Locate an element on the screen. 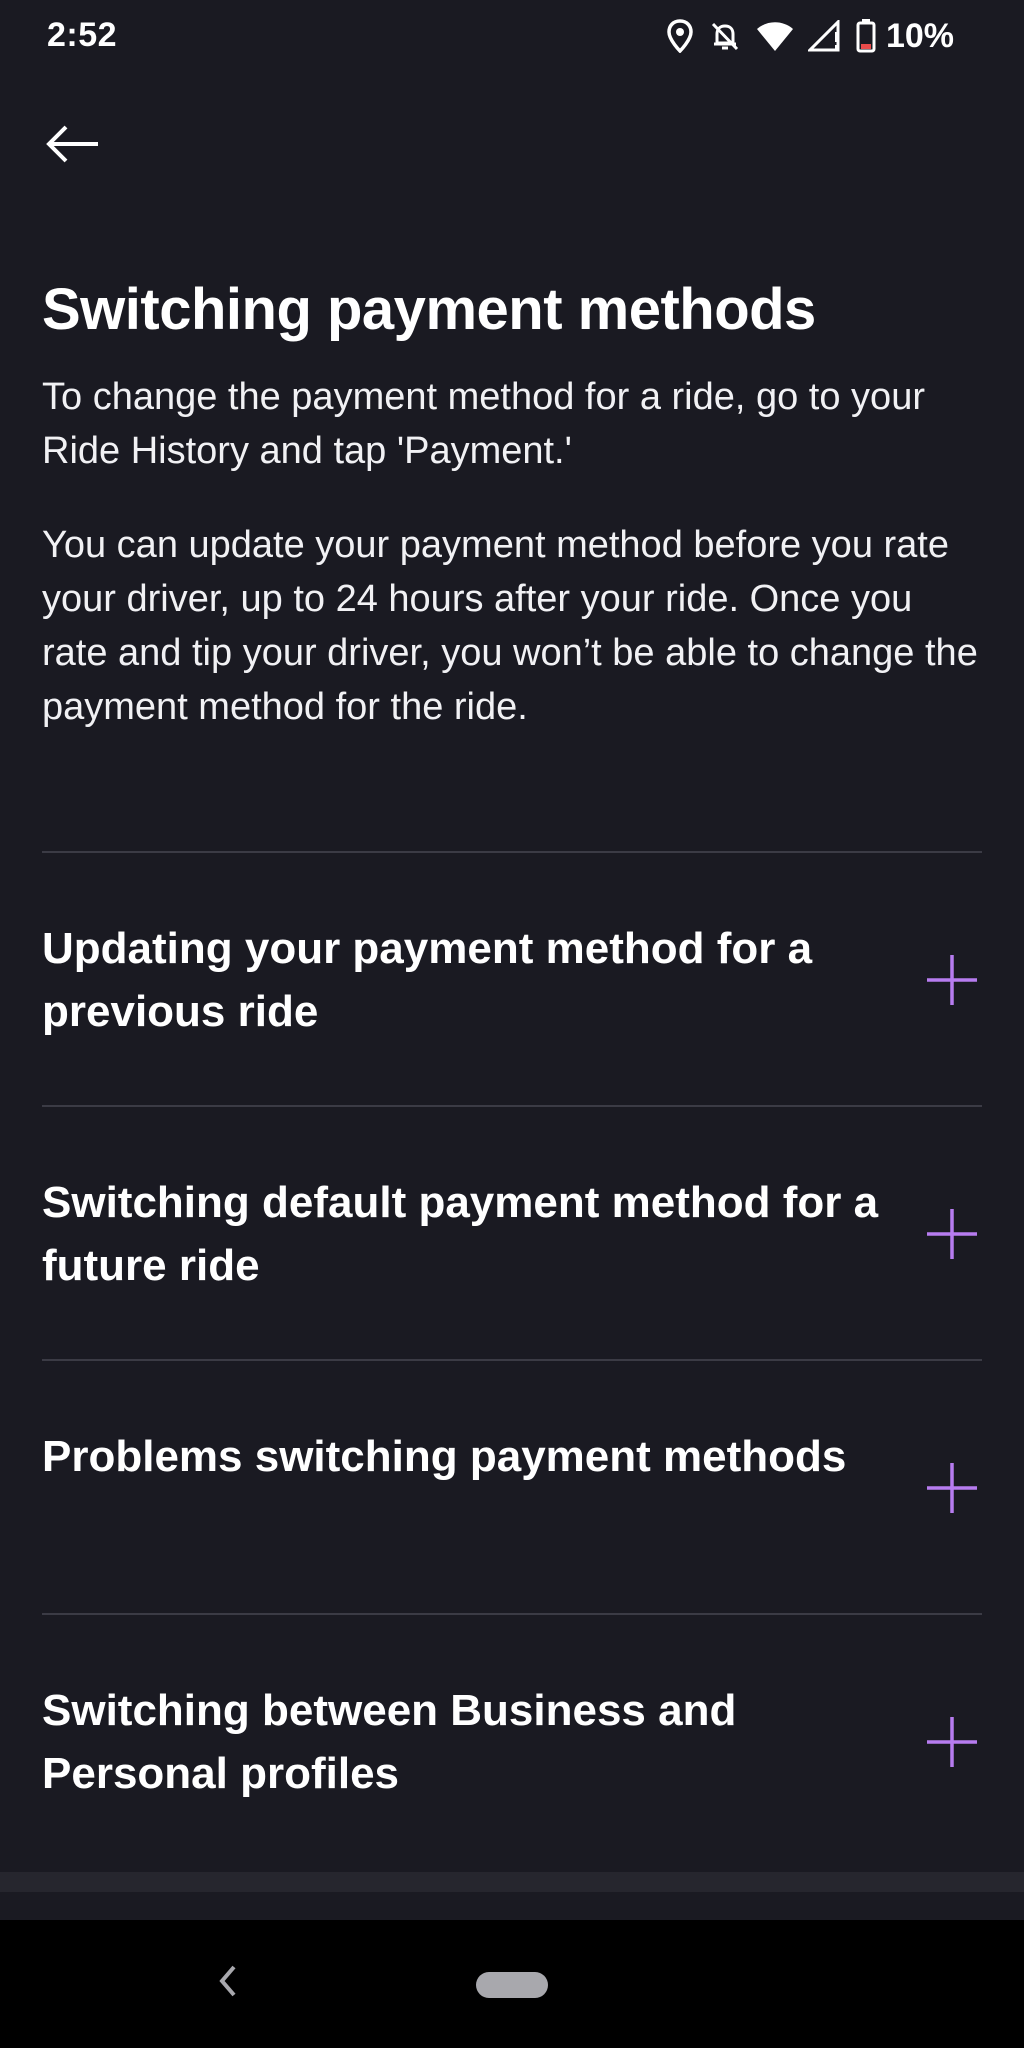  back-button is located at coordinates (73, 146).